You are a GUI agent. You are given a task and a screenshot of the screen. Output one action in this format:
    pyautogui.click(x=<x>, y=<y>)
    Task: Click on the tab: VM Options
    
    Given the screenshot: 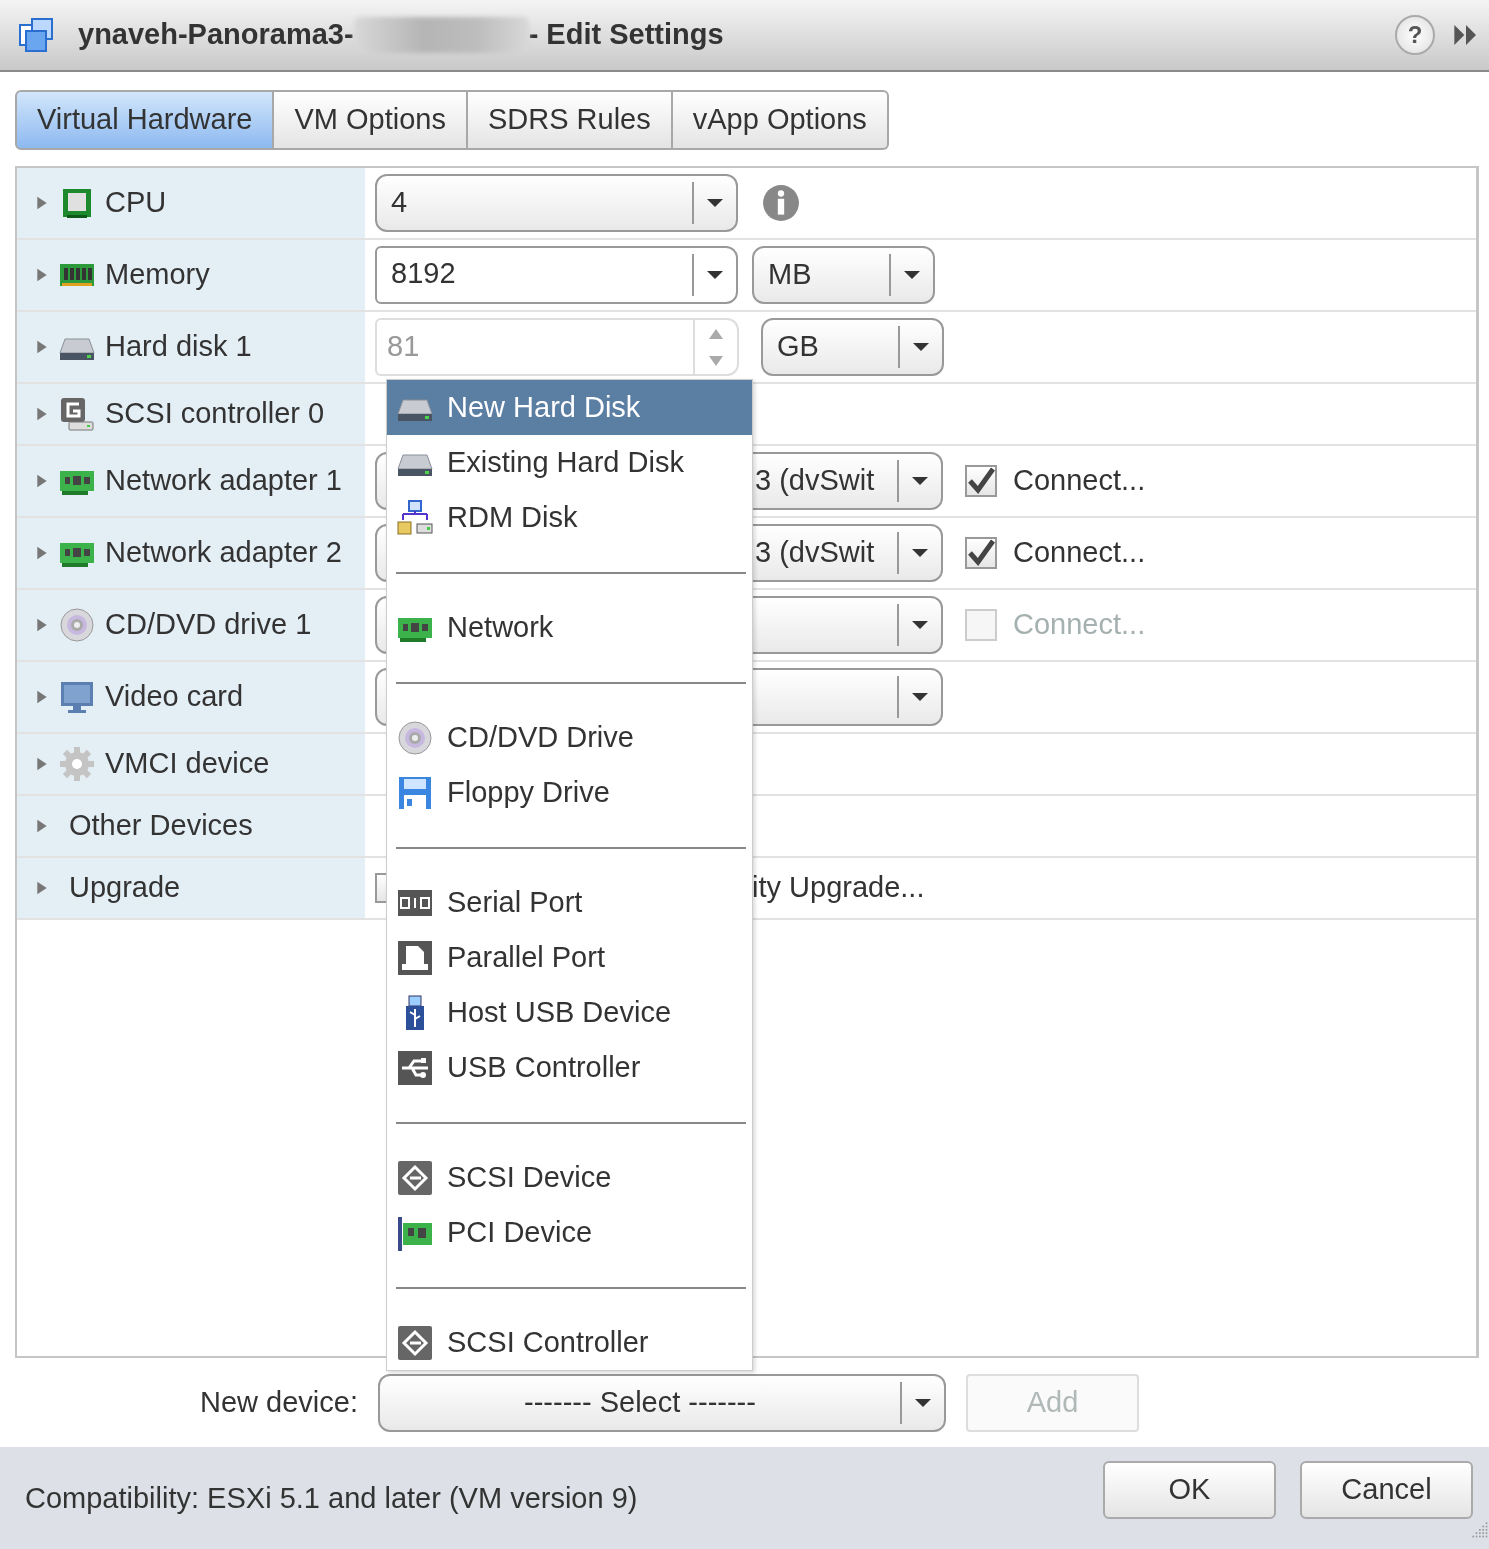 What is the action you would take?
    pyautogui.click(x=371, y=120)
    